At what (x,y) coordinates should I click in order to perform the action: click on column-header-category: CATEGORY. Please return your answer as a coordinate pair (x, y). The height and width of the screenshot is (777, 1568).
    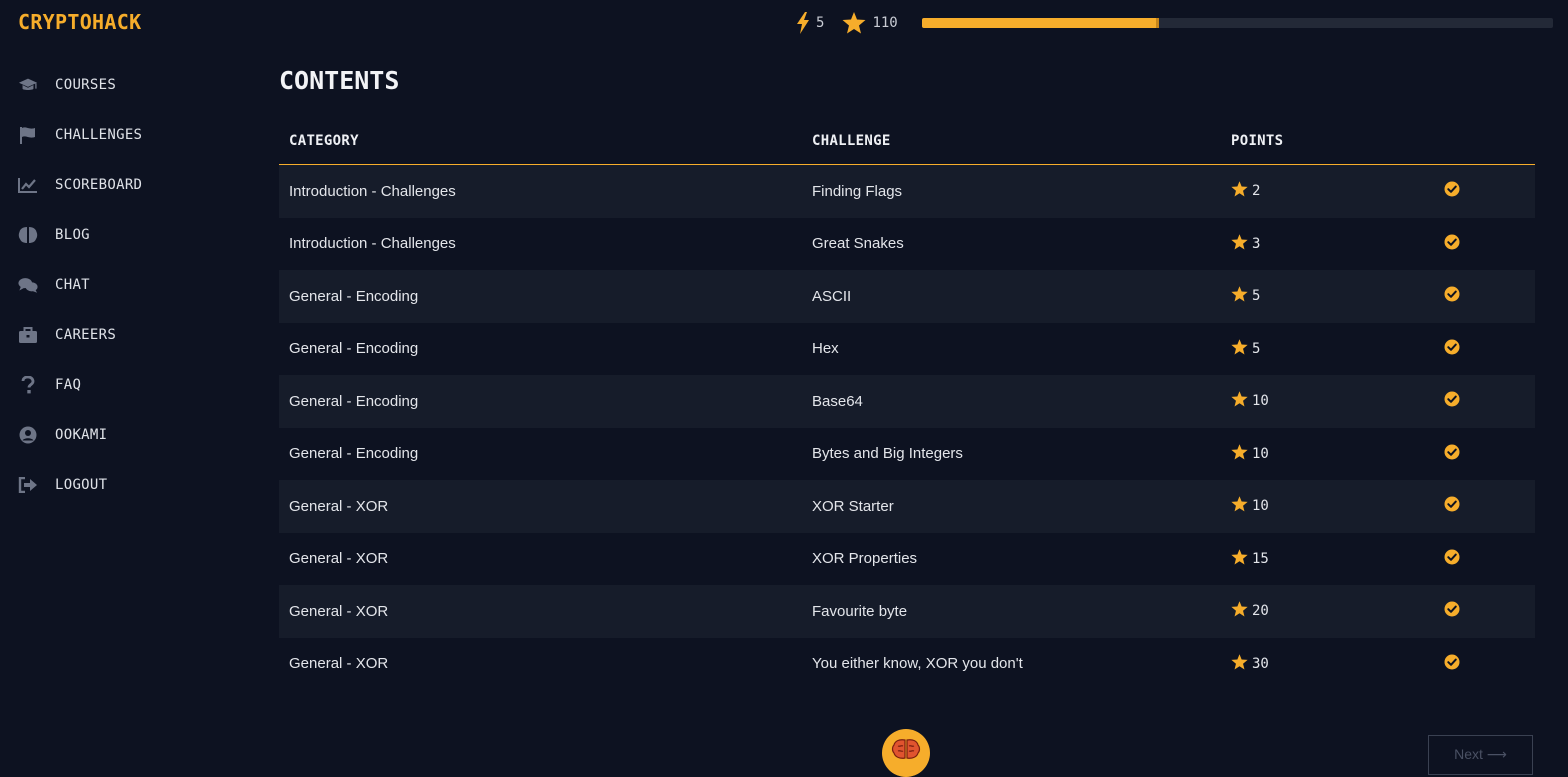
    Looking at the image, I should click on (540, 141).